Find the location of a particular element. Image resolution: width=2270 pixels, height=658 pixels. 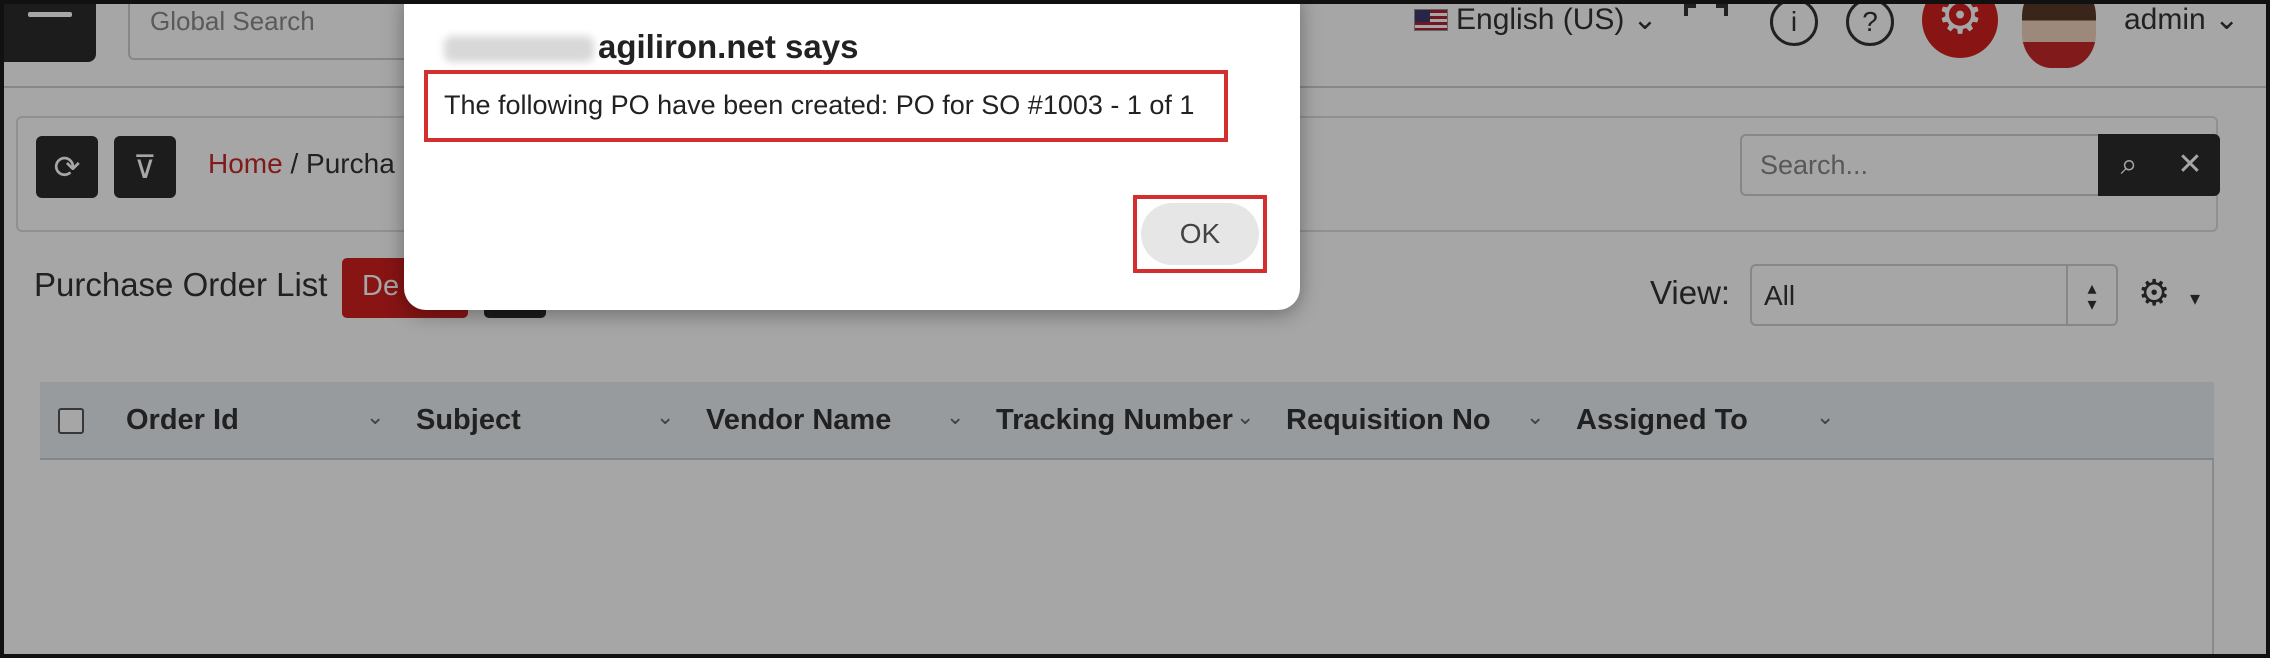

ok-button-highlight: OK is located at coordinates (1200, 234).